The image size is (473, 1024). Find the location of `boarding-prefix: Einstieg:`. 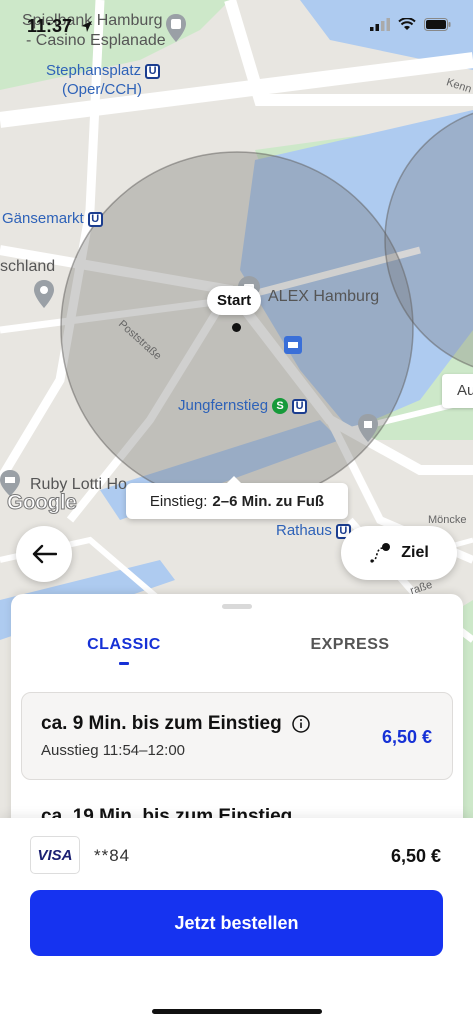

boarding-prefix: Einstieg: is located at coordinates (178, 501).